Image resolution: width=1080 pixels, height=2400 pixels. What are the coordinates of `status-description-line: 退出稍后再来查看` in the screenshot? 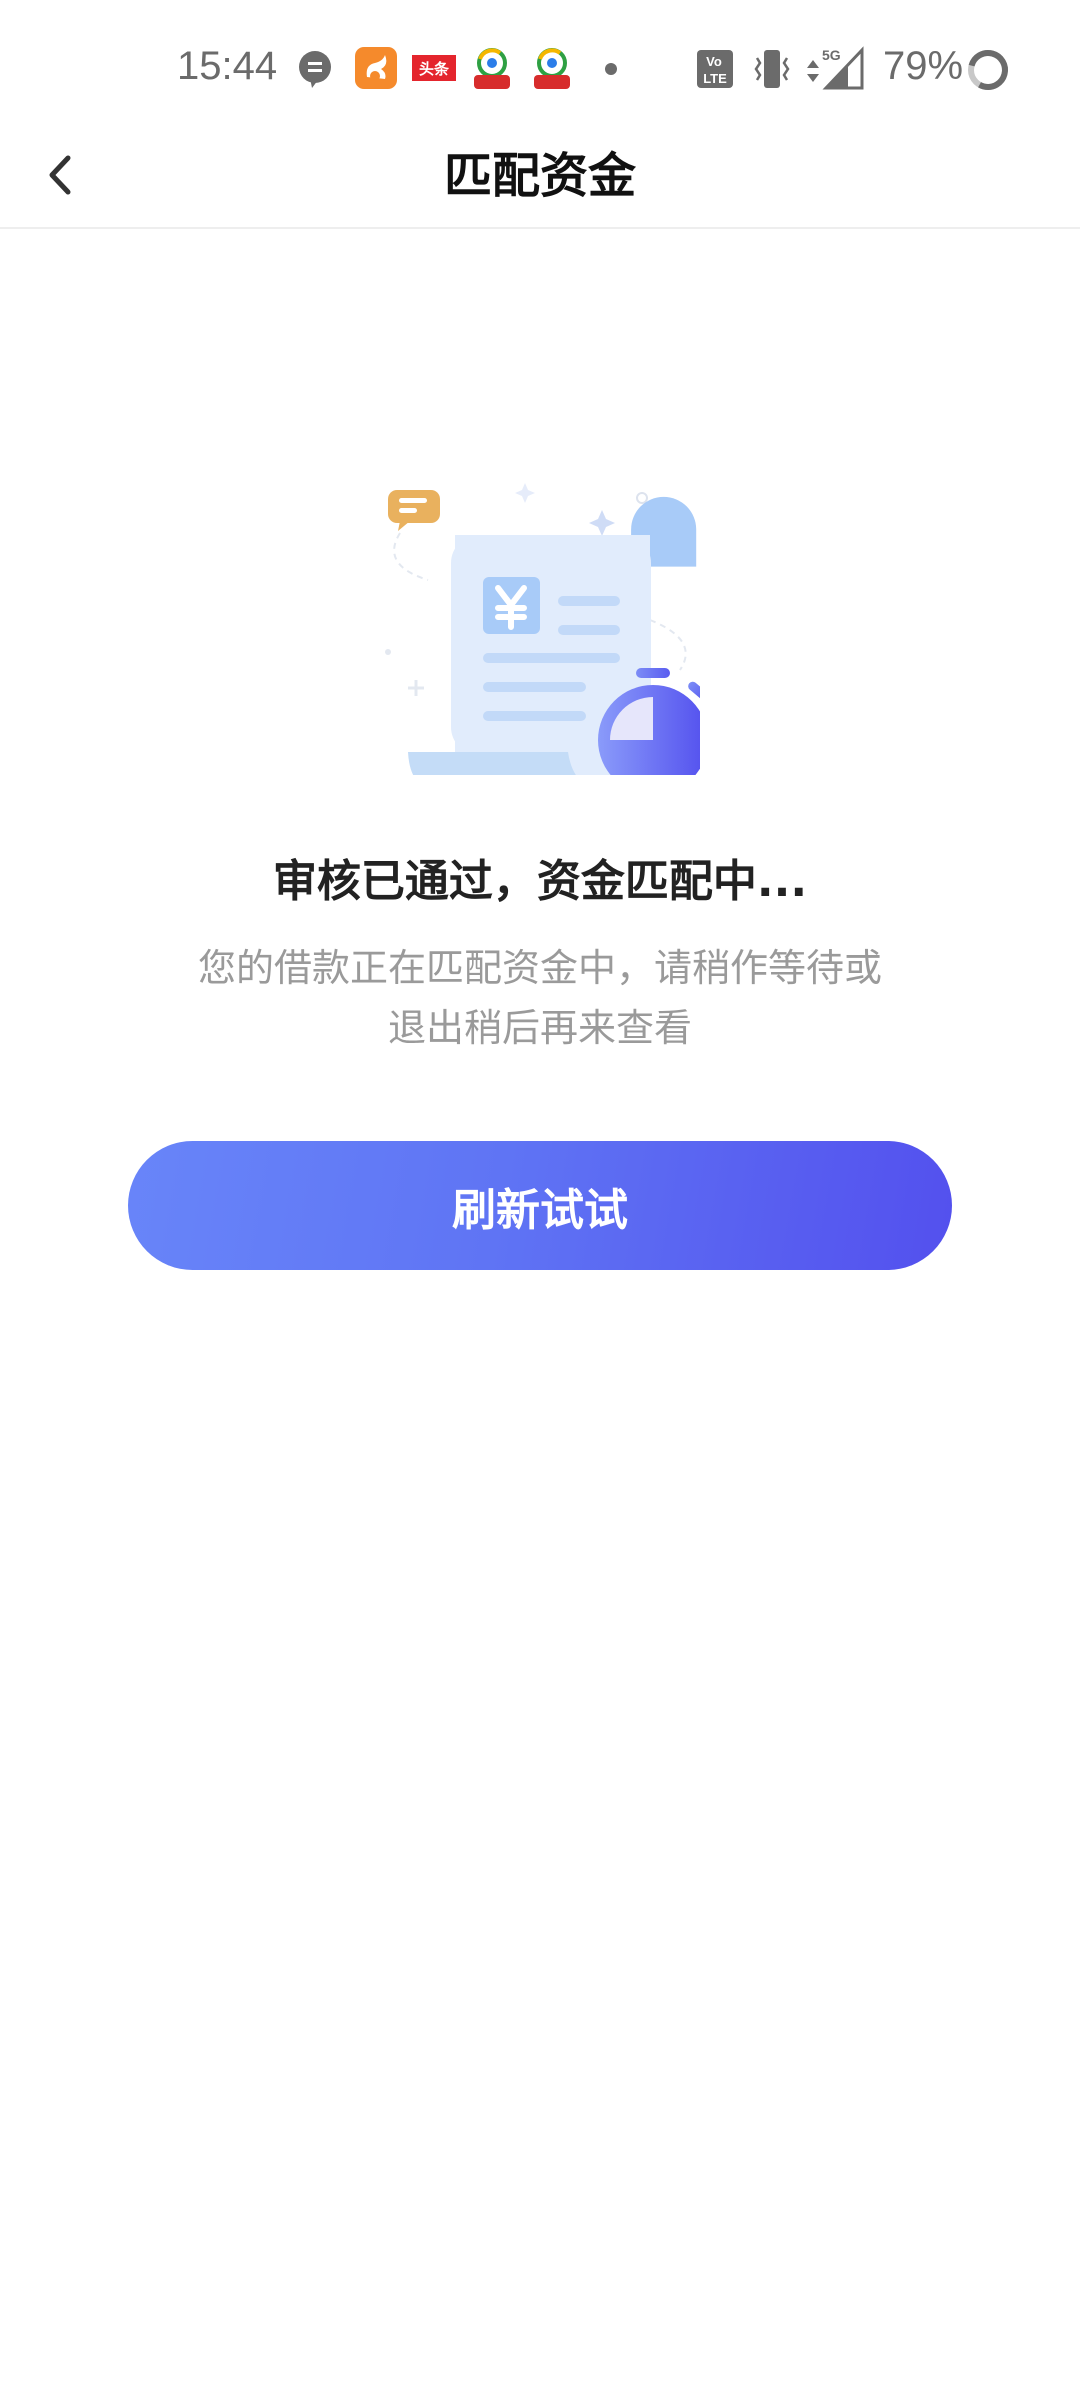 It's located at (539, 1028).